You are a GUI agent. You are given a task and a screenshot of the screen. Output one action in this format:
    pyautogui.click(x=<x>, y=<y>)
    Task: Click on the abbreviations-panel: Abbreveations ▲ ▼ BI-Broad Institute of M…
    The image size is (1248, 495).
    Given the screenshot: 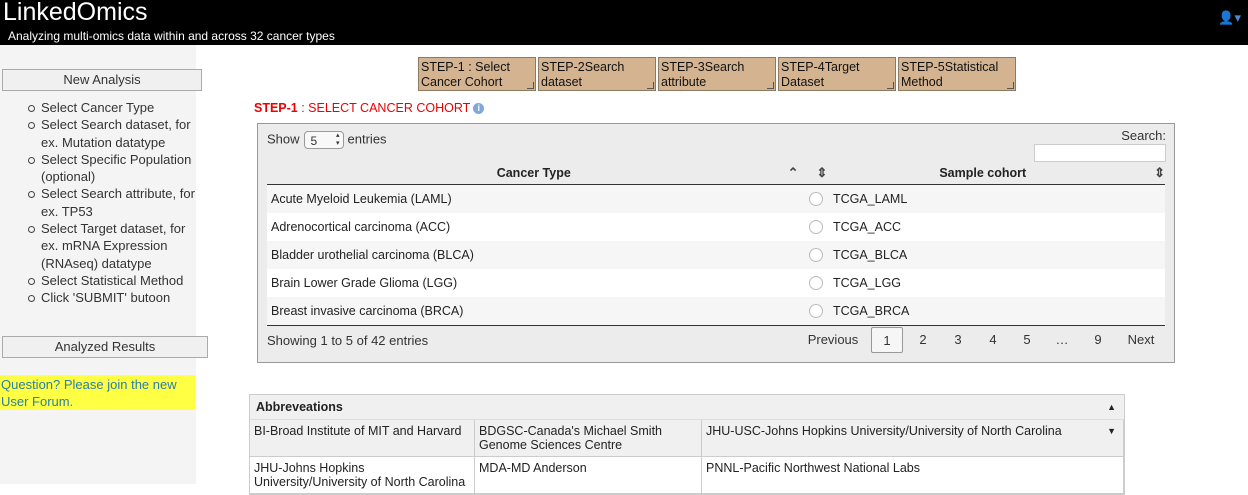 What is the action you would take?
    pyautogui.click(x=687, y=444)
    